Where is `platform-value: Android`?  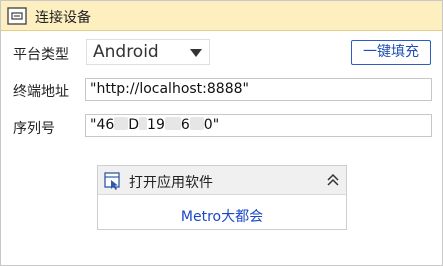 platform-value: Android is located at coordinates (126, 52).